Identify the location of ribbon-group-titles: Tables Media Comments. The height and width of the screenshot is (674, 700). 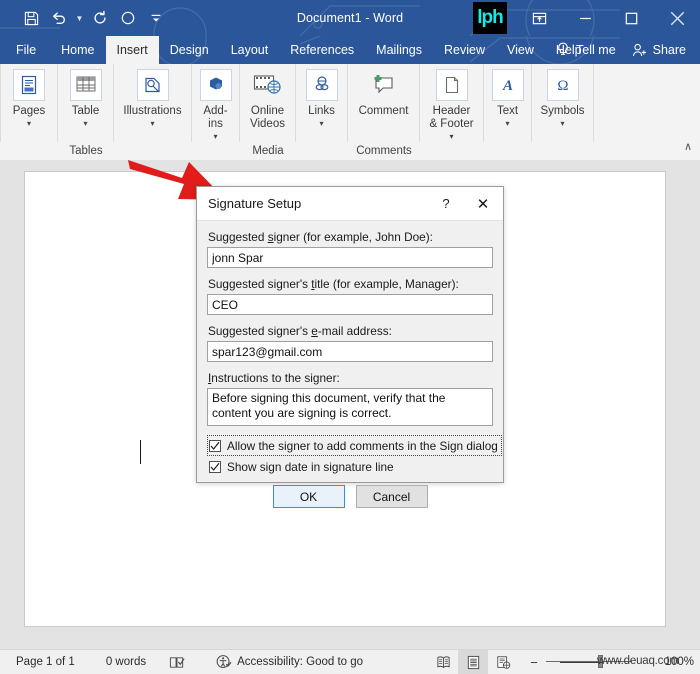
(350, 189).